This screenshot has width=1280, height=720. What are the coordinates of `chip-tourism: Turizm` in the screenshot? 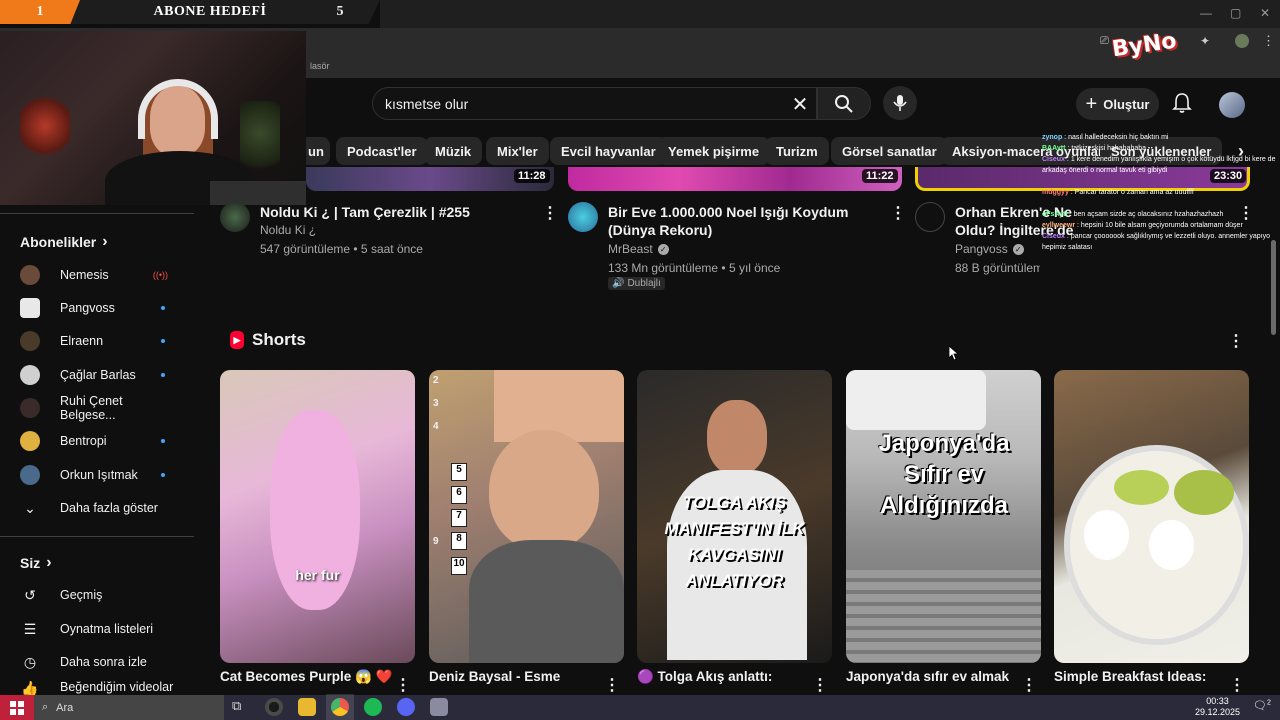 It's located at (797, 151).